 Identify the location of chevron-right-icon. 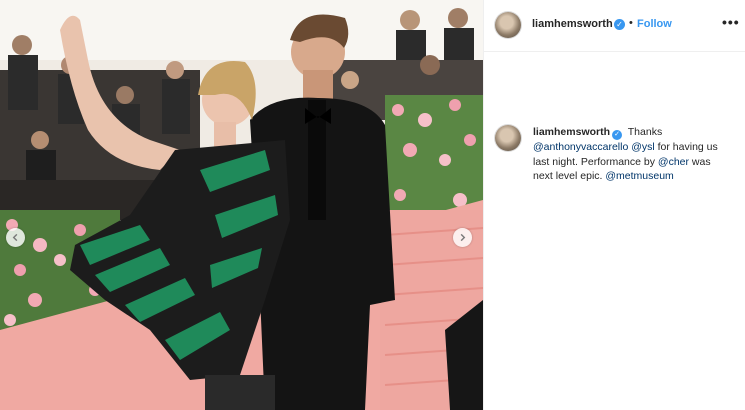
(463, 237).